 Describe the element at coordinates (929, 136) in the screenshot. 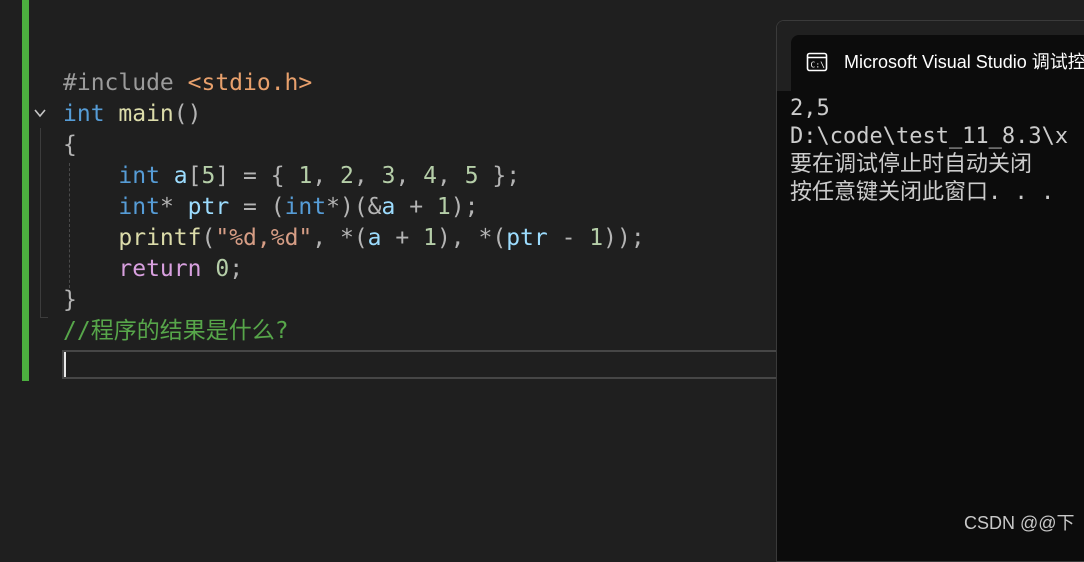

I see `console-line: D:\code\test_11_8.3\x` at that location.